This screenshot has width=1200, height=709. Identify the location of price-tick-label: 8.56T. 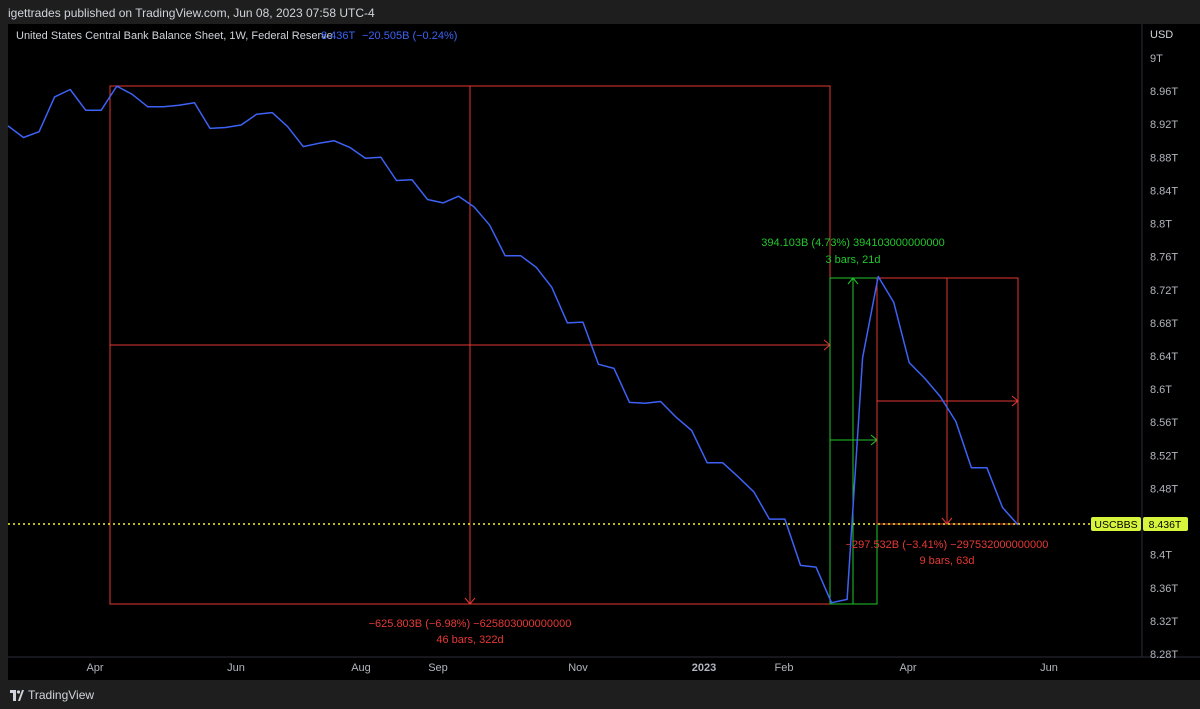
(1164, 423).